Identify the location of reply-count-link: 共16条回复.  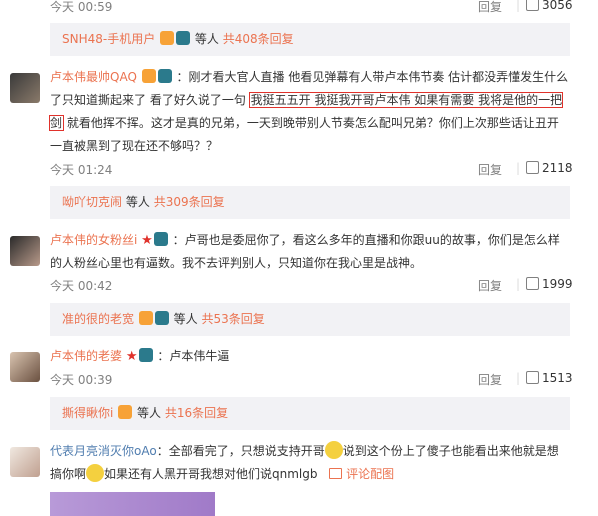
(196, 413).